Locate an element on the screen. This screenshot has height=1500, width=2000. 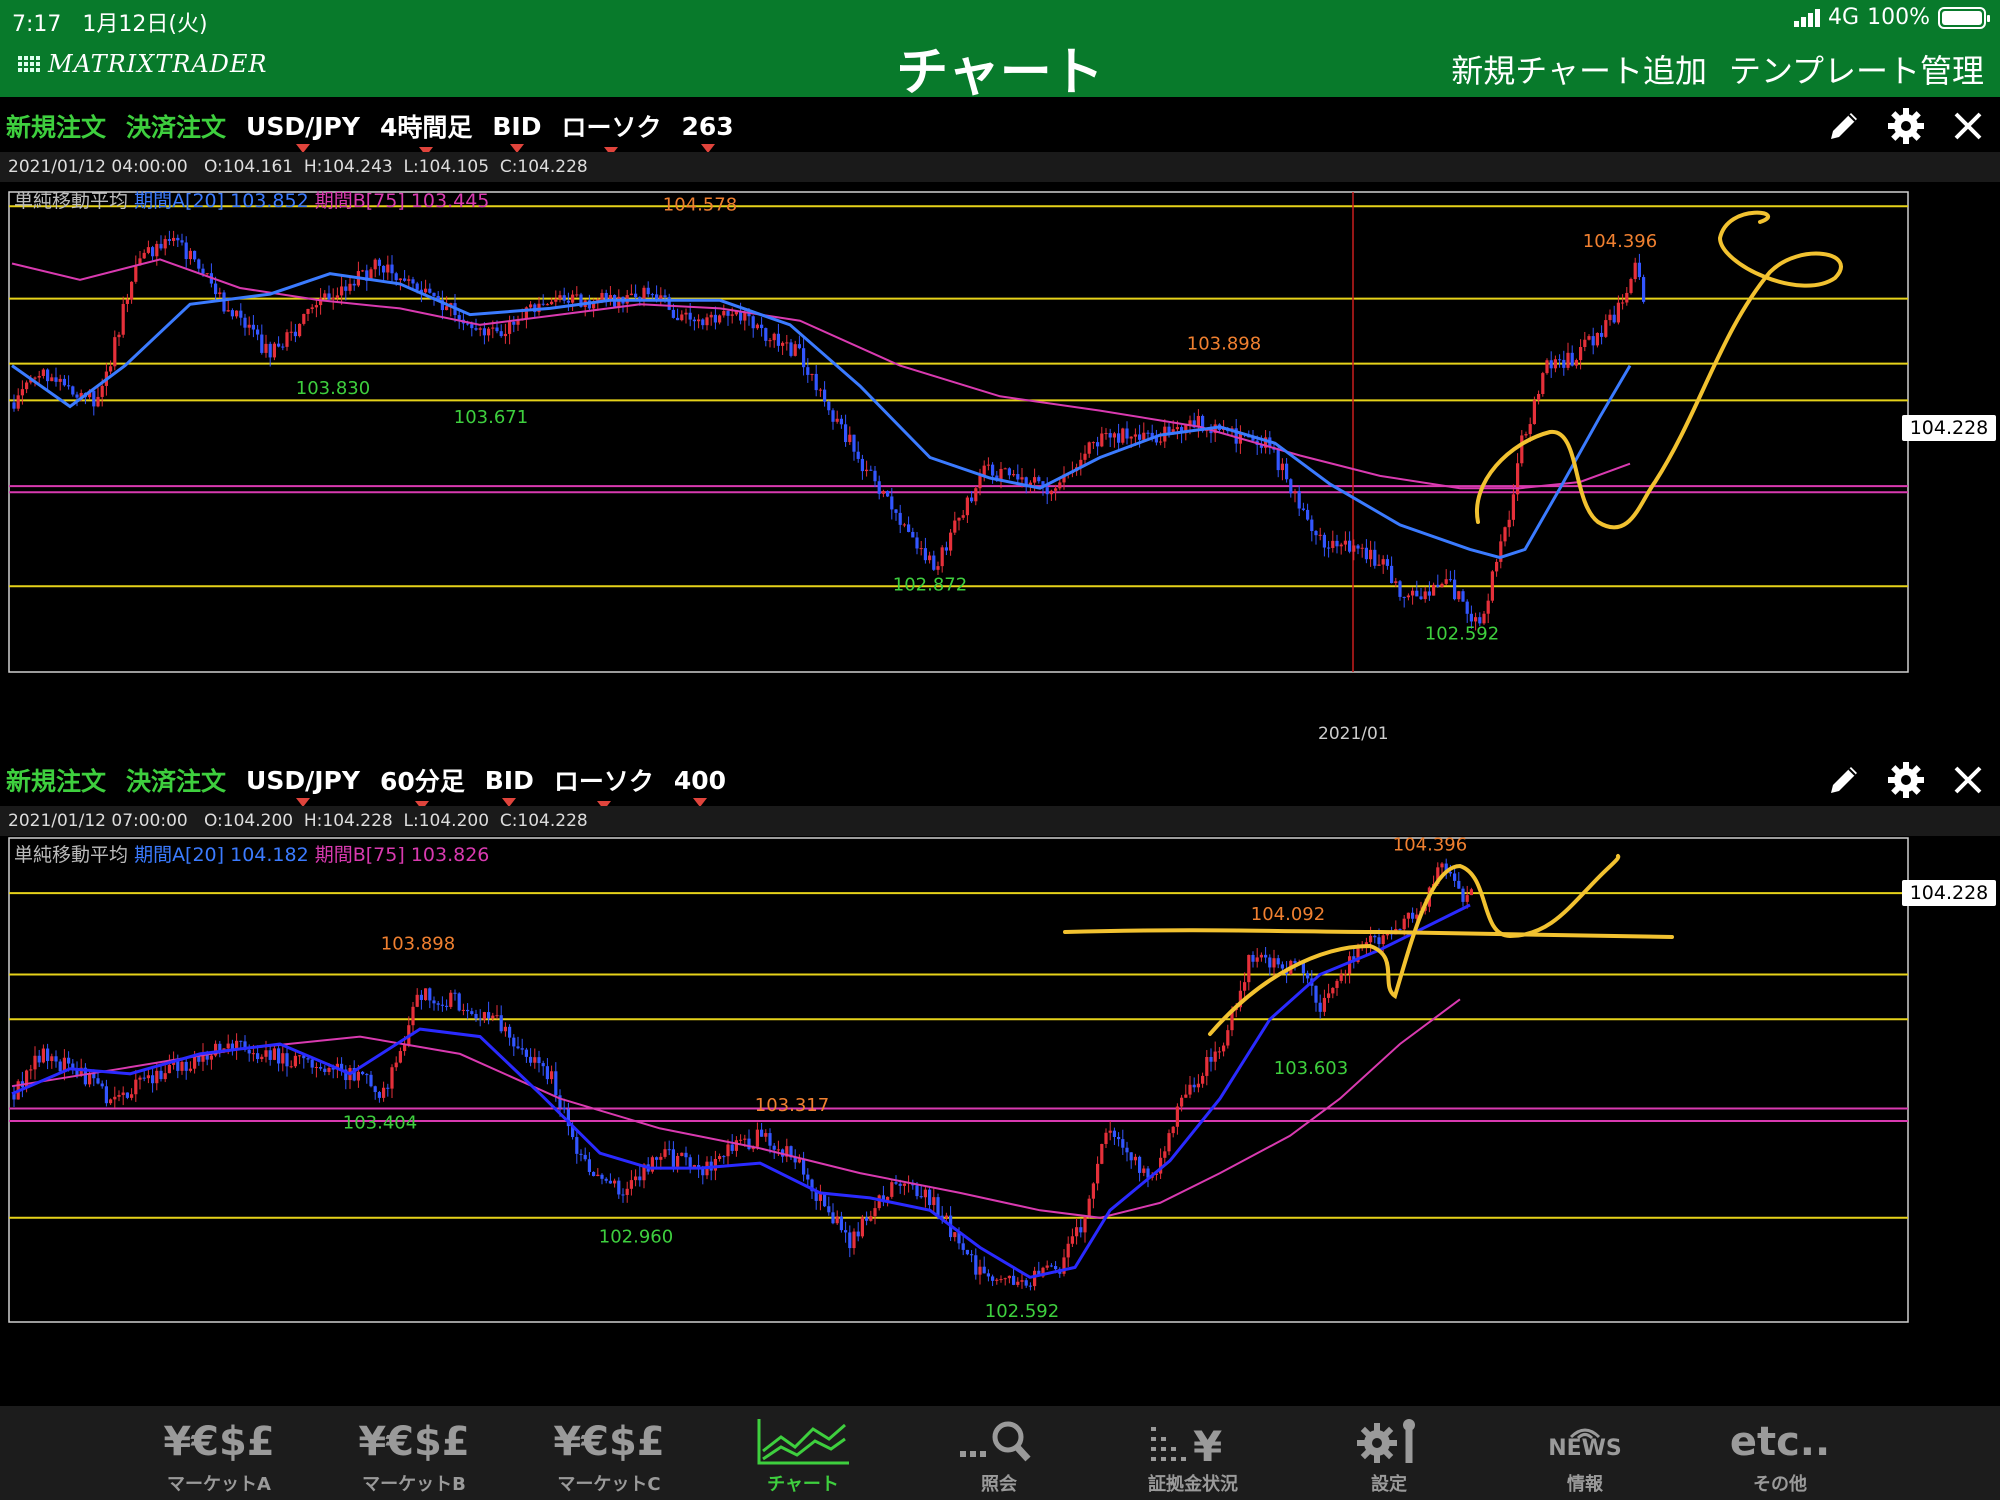
add-chart-button: 新規チャート追加 is located at coordinates (1579, 69).